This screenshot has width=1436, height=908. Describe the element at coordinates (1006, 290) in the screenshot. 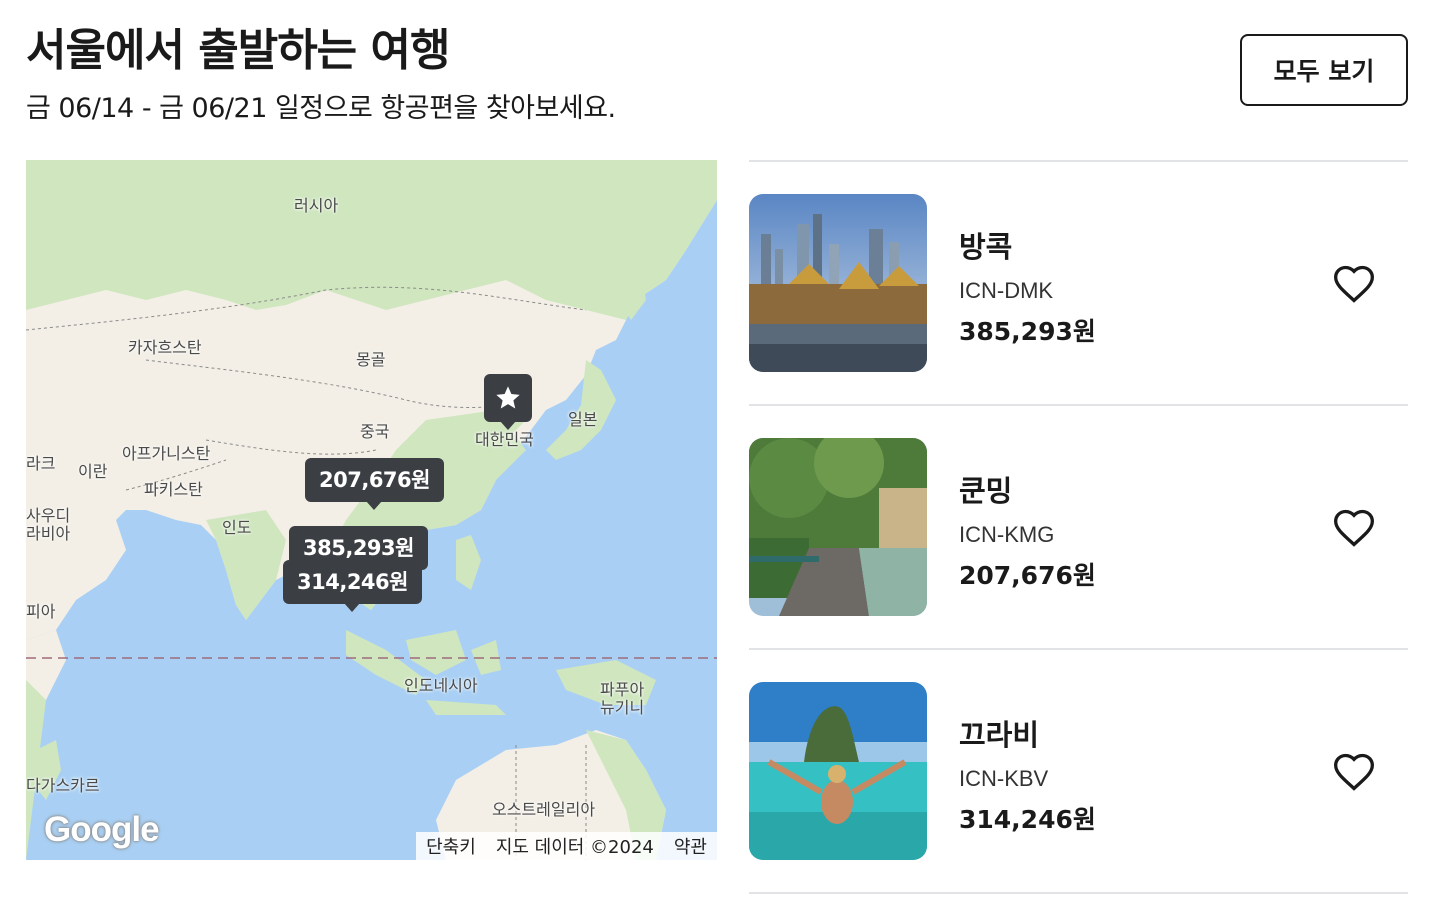

I see `destination-route: ICN-DMK` at that location.